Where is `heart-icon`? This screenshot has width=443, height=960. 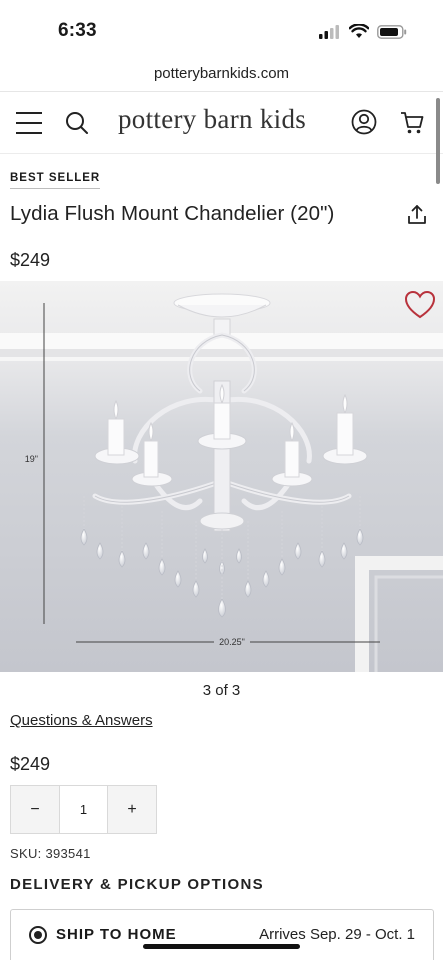
heart-icon is located at coordinates (420, 305).